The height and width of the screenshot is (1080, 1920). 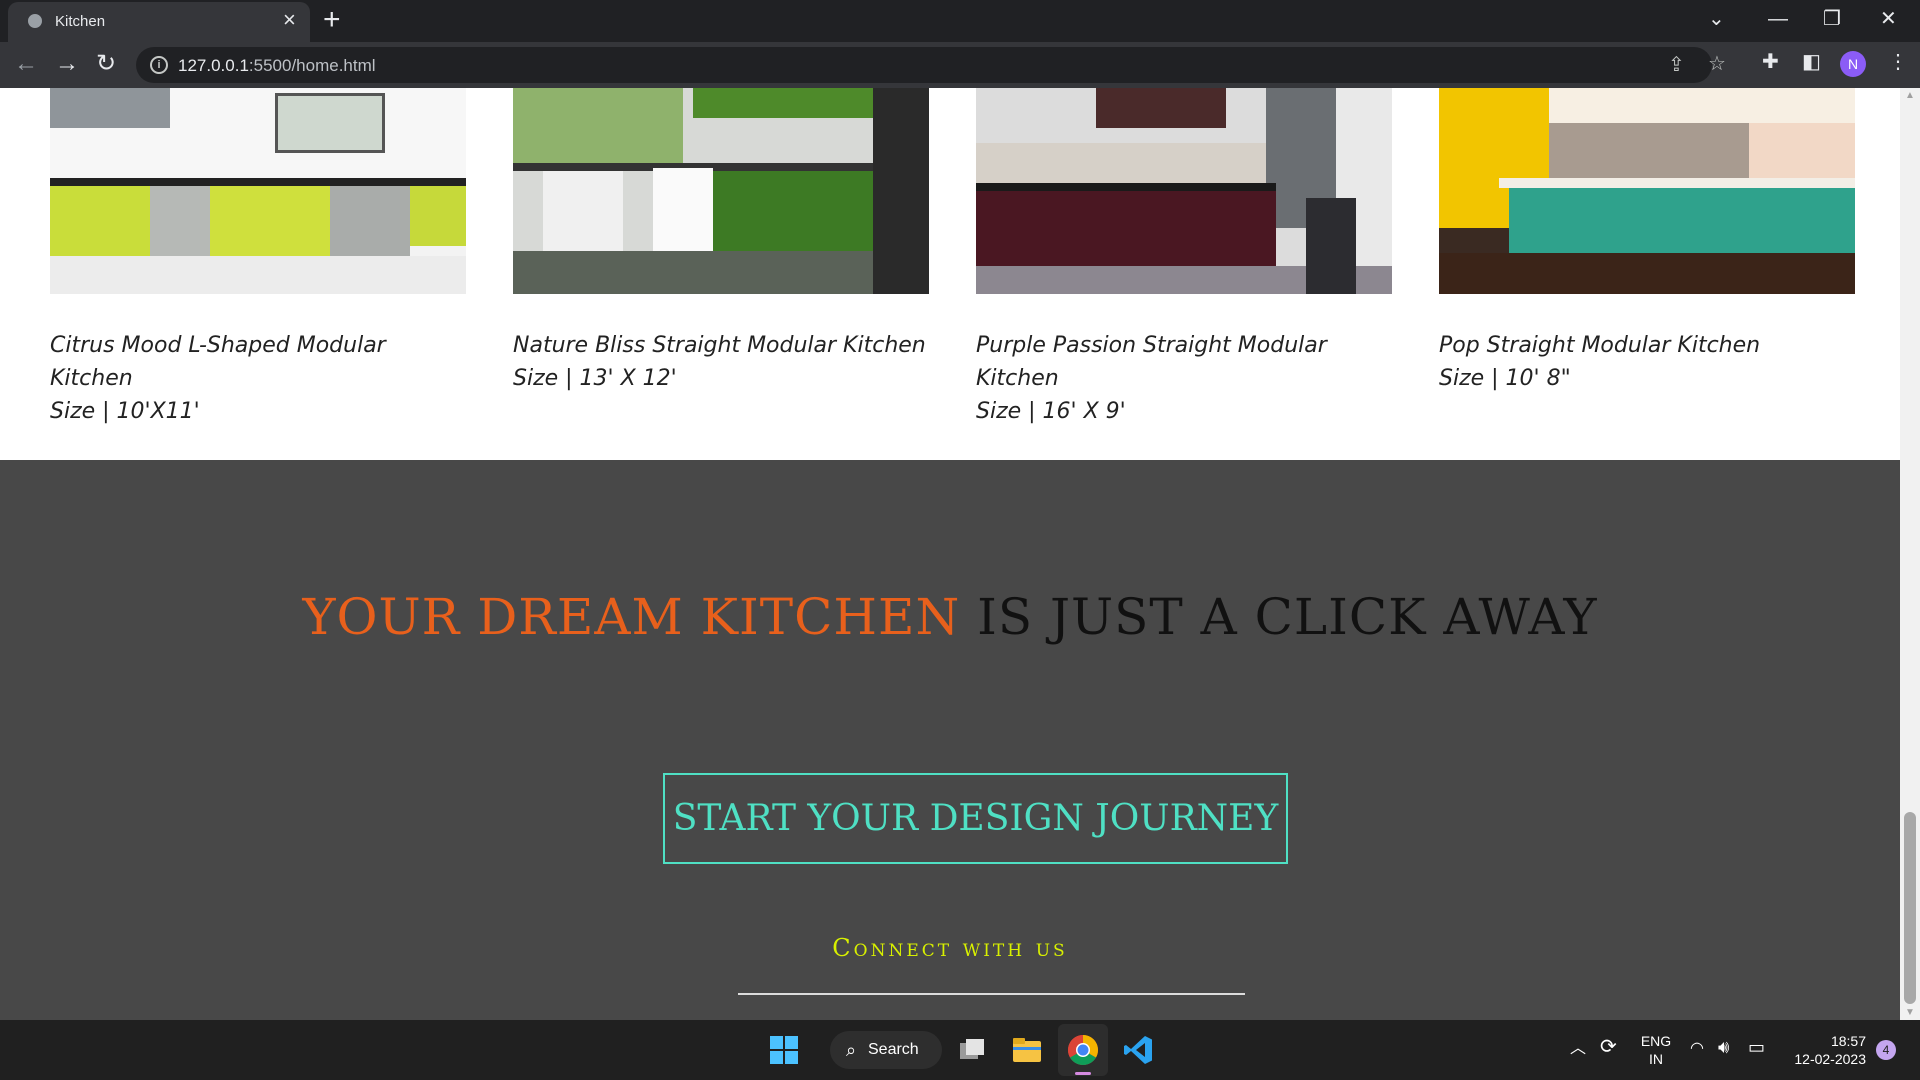 I want to click on share-icon: ⇪, so click(x=1676, y=65).